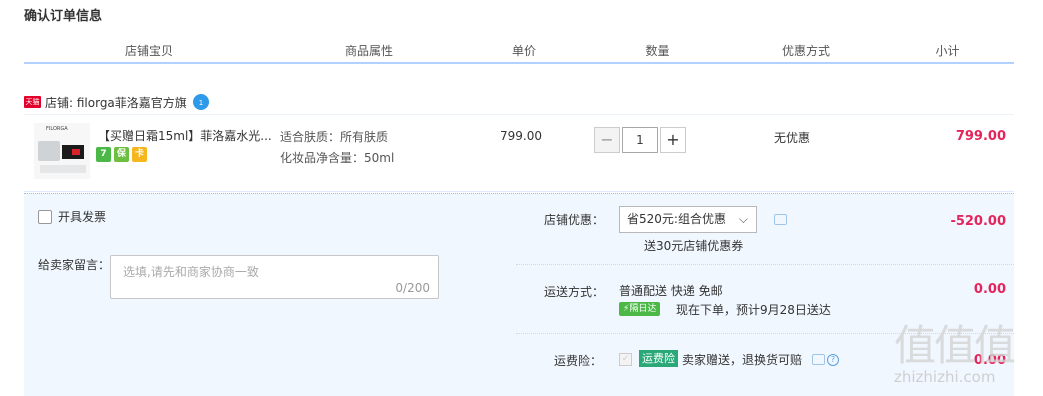  Describe the element at coordinates (574, 220) in the screenshot. I see `shop-discount-label: 店铺优惠：` at that location.